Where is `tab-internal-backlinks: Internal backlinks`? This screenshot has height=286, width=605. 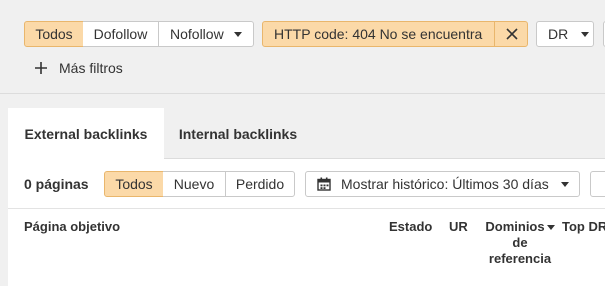 tab-internal-backlinks: Internal backlinks is located at coordinates (238, 133).